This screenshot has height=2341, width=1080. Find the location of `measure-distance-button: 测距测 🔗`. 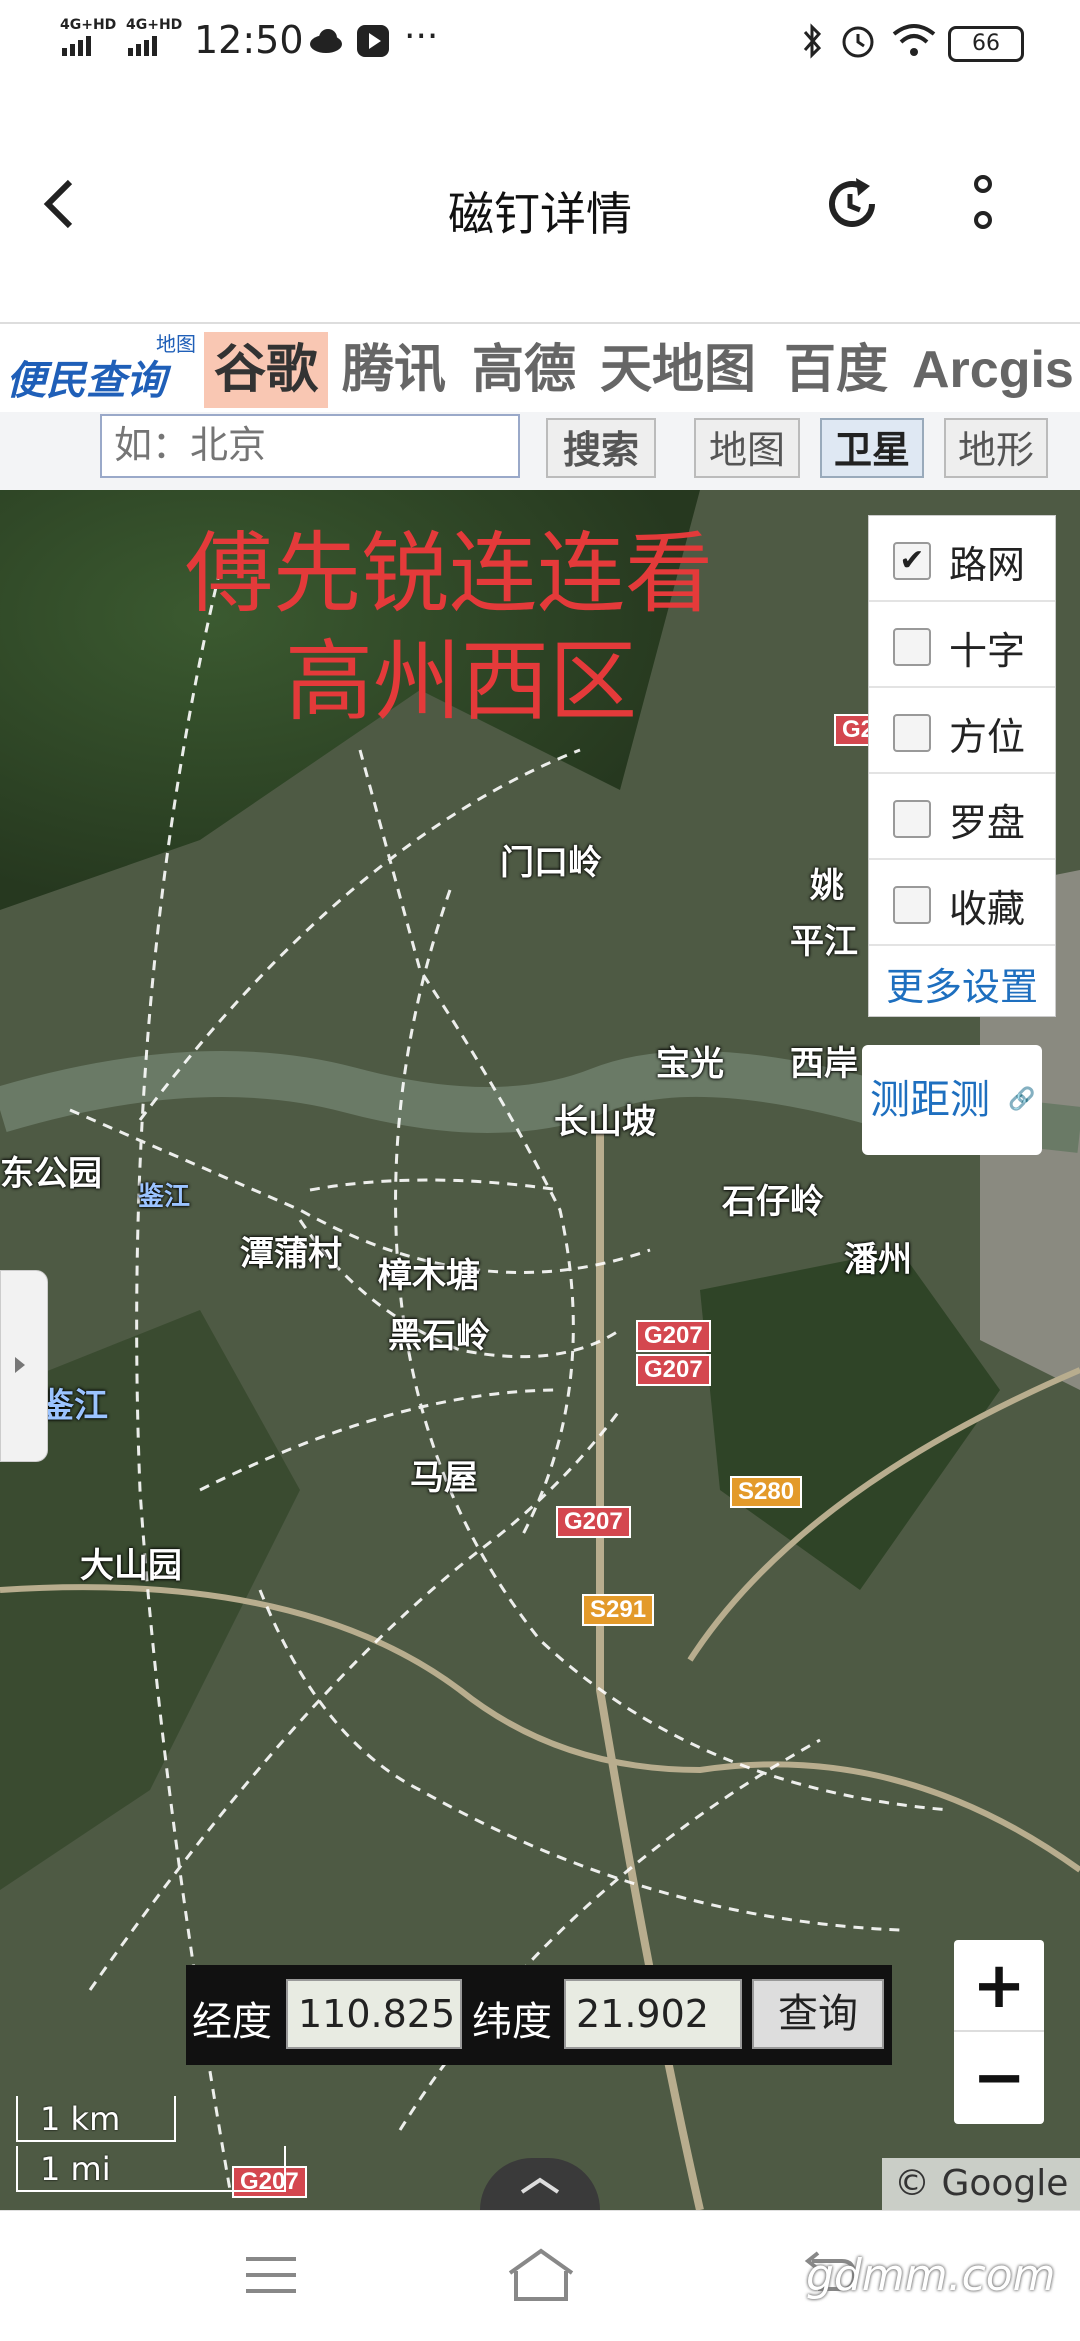

measure-distance-button: 测距测 🔗 is located at coordinates (952, 1100).